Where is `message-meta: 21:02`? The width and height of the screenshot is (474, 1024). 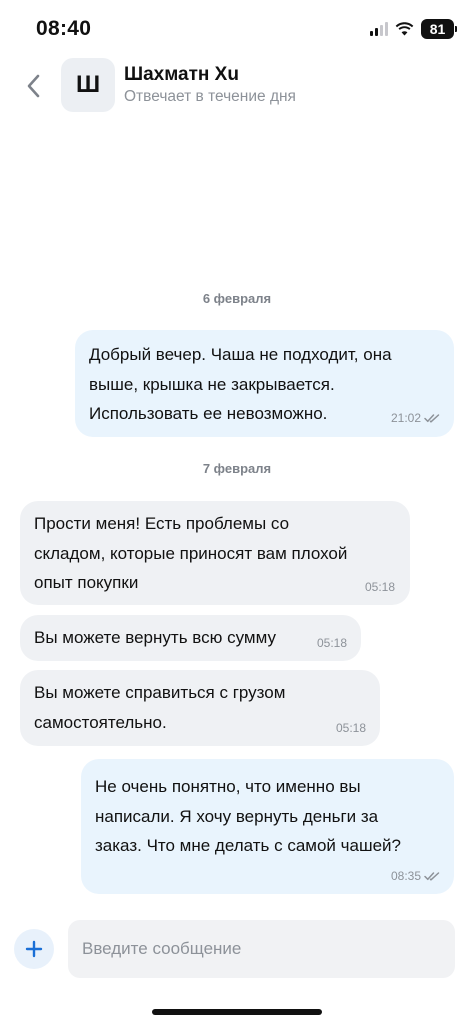
message-meta: 21:02 is located at coordinates (415, 418).